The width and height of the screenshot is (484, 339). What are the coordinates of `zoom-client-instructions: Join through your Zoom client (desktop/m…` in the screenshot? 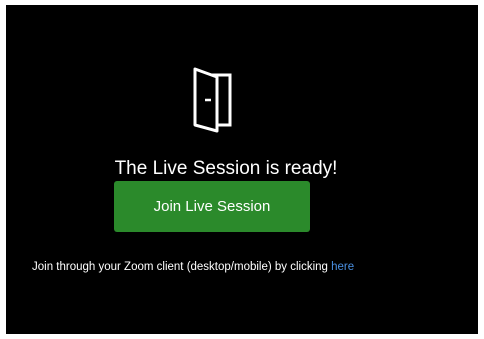 It's located at (193, 267).